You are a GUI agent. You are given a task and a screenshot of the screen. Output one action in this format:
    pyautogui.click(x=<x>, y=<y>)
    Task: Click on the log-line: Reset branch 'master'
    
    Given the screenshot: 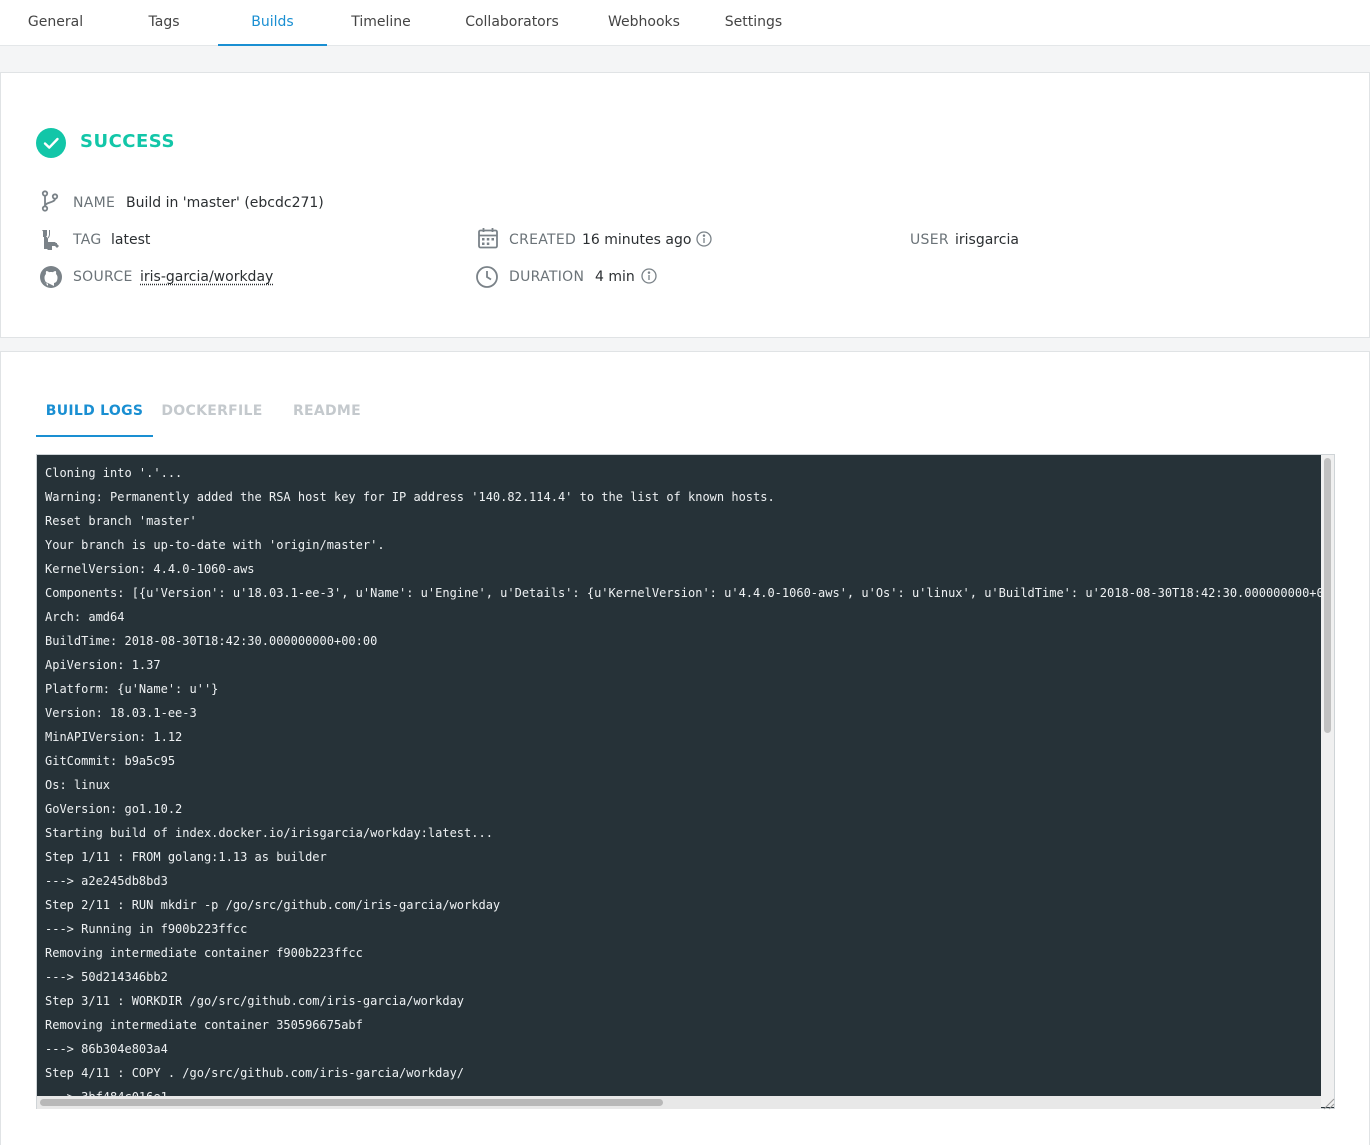 What is the action you would take?
    pyautogui.click(x=121, y=521)
    